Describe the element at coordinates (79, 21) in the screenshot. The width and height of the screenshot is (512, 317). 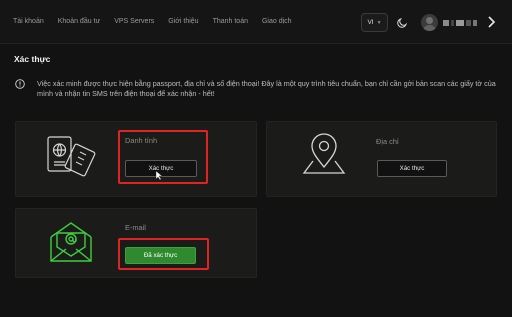
I see `nav-item-investments: Khoản đầu tư` at that location.